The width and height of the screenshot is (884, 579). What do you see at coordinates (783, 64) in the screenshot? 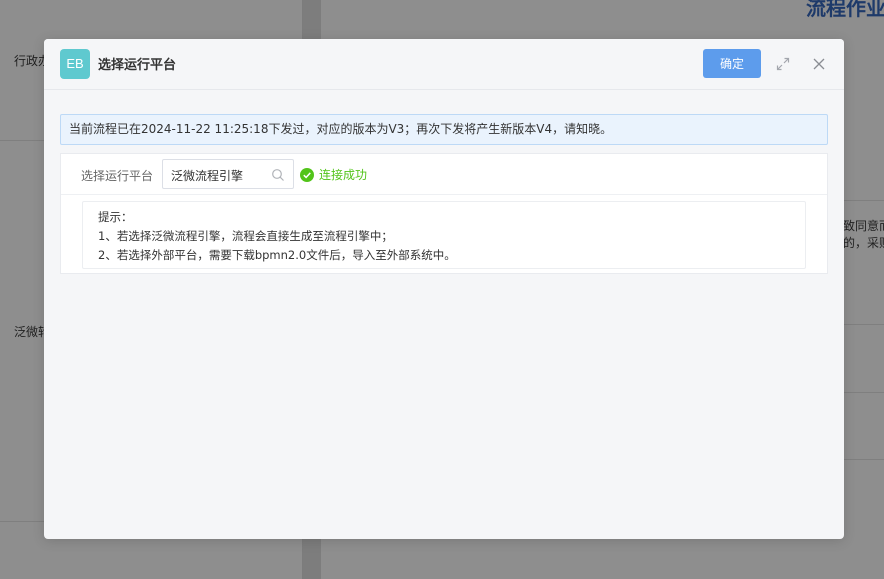
I see `expand-icon` at bounding box center [783, 64].